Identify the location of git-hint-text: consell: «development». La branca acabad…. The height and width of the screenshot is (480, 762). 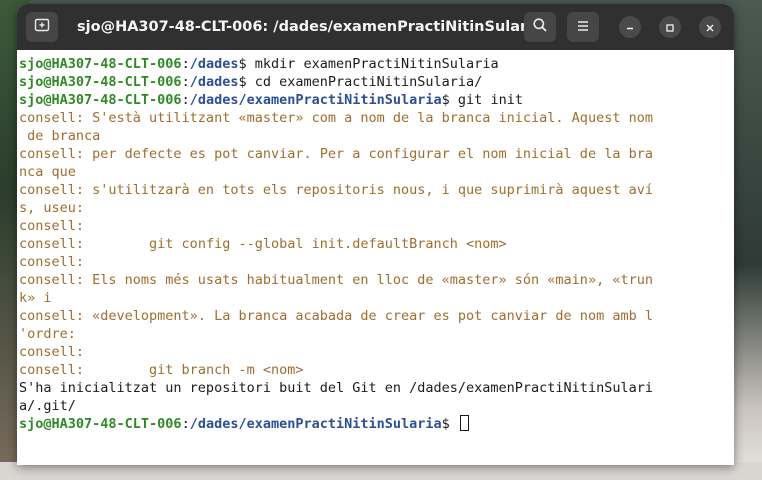
(336, 316).